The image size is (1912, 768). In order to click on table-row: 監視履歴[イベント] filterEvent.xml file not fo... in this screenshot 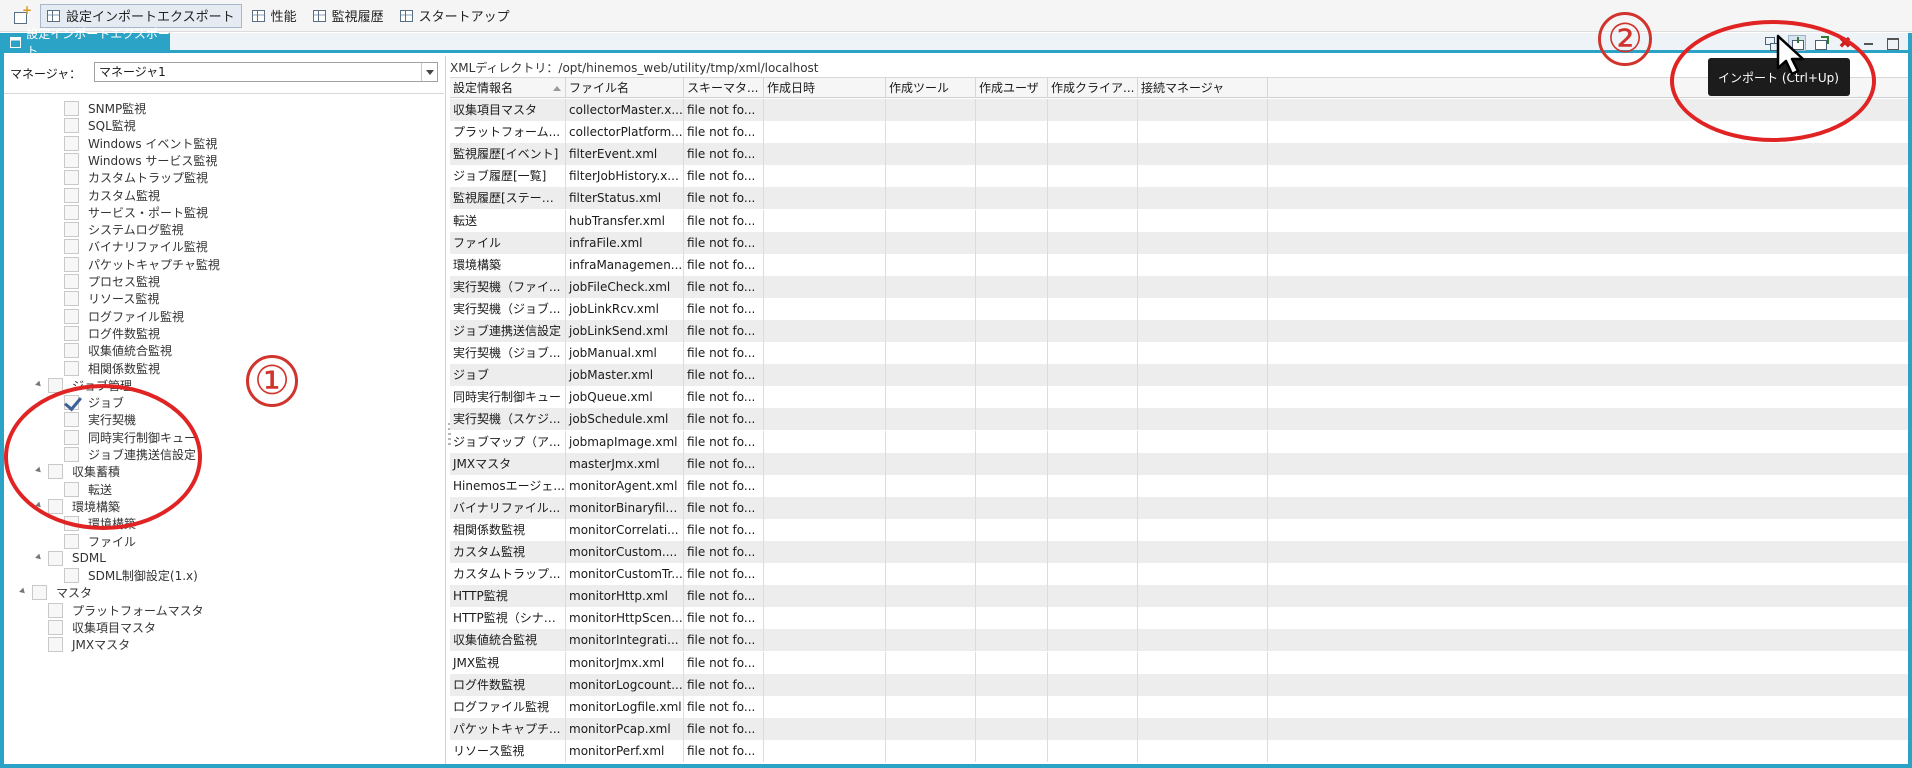, I will do `click(1179, 154)`.